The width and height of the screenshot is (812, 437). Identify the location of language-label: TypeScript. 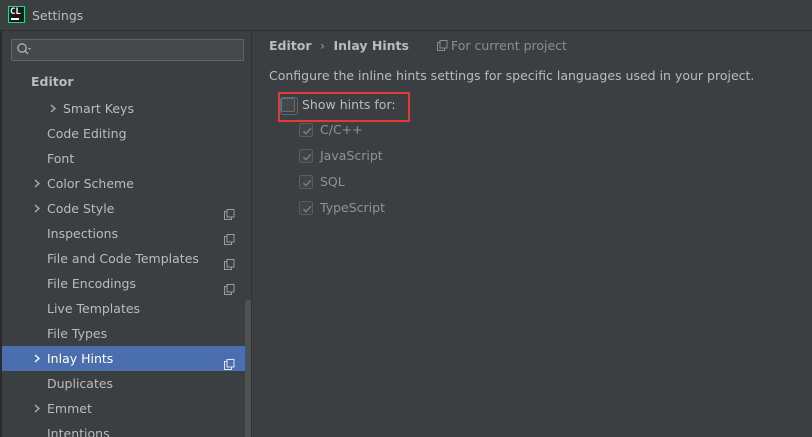
(352, 207).